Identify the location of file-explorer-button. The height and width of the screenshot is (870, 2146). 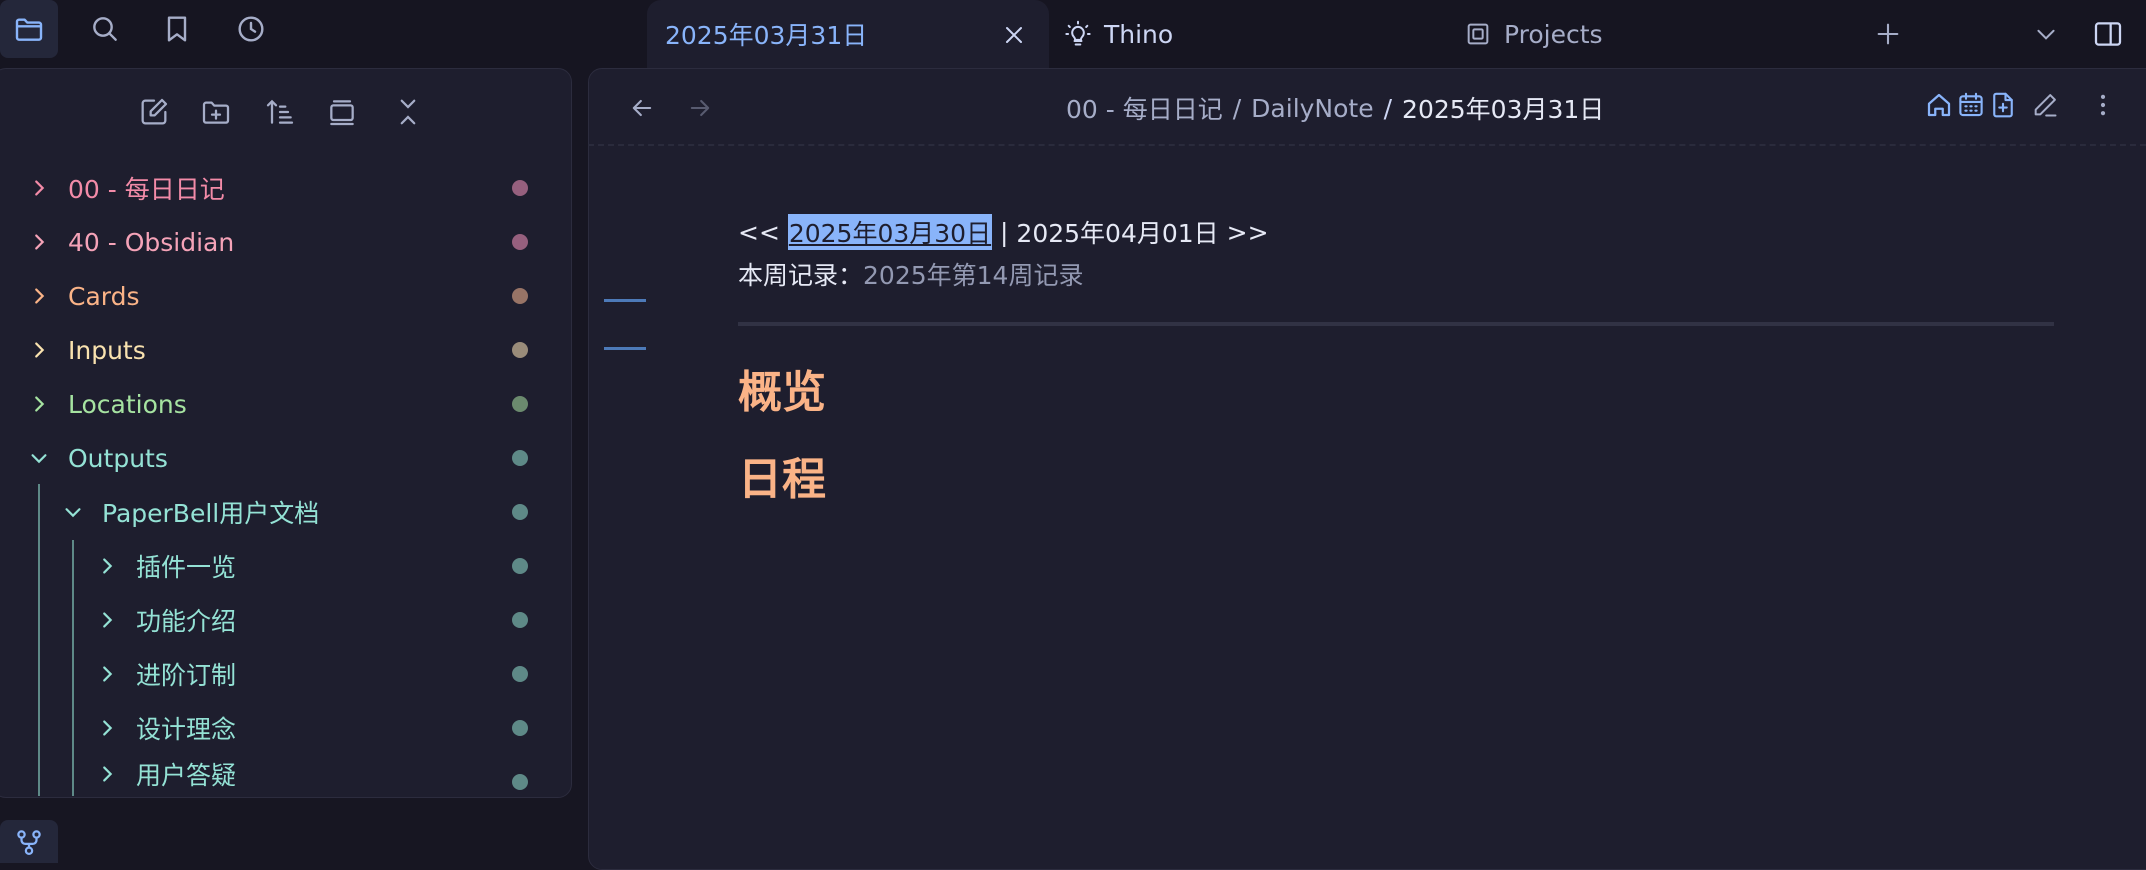
(29, 29).